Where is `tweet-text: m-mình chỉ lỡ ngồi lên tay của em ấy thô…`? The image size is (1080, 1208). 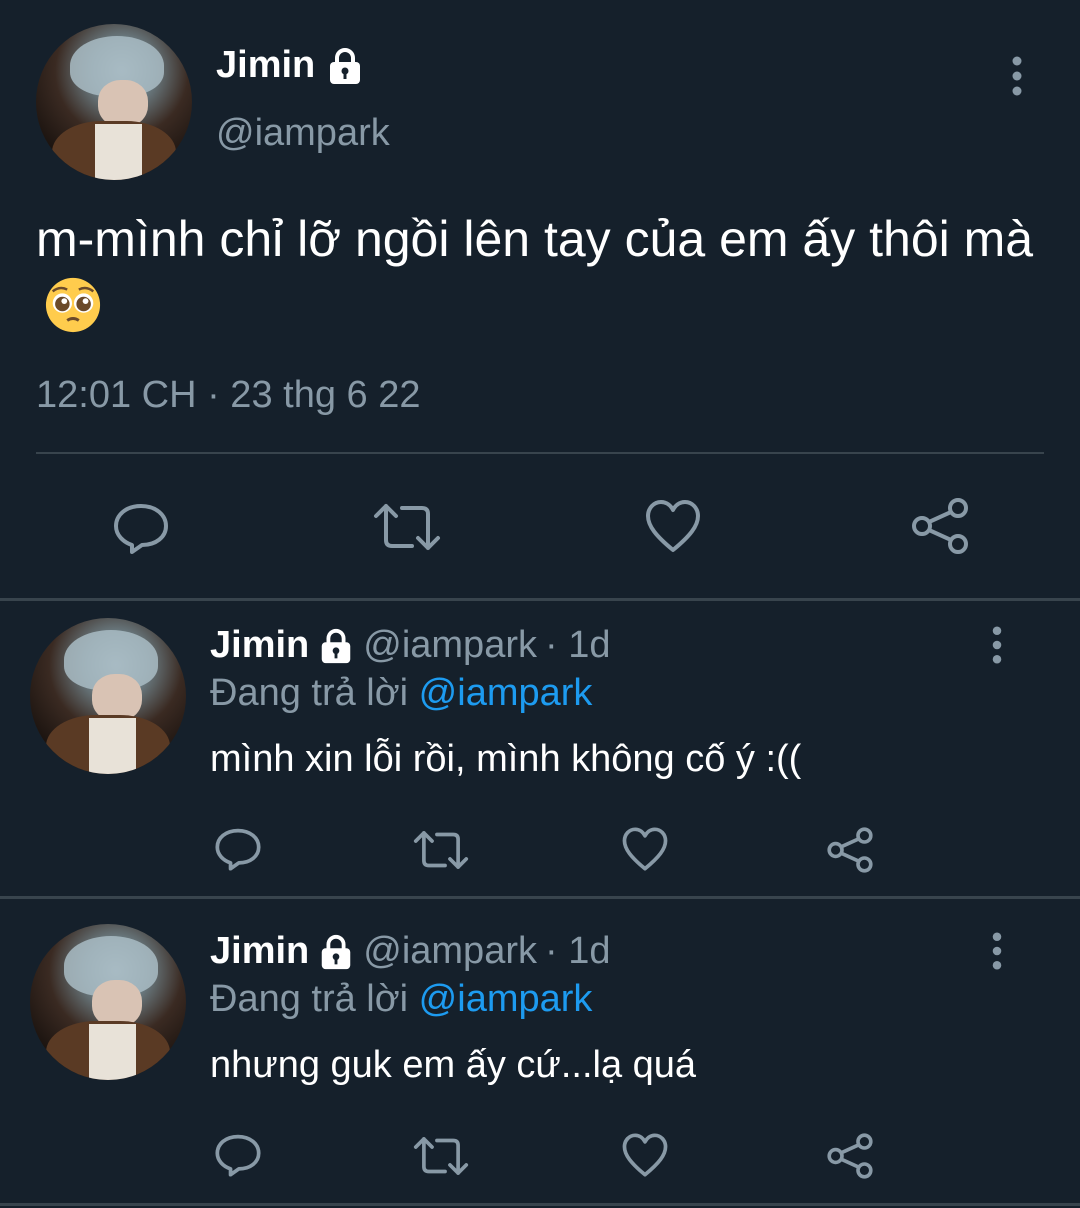
tweet-text: m-mình chỉ lỡ ngồi lên tay của em ấy thô… is located at coordinates (541, 271).